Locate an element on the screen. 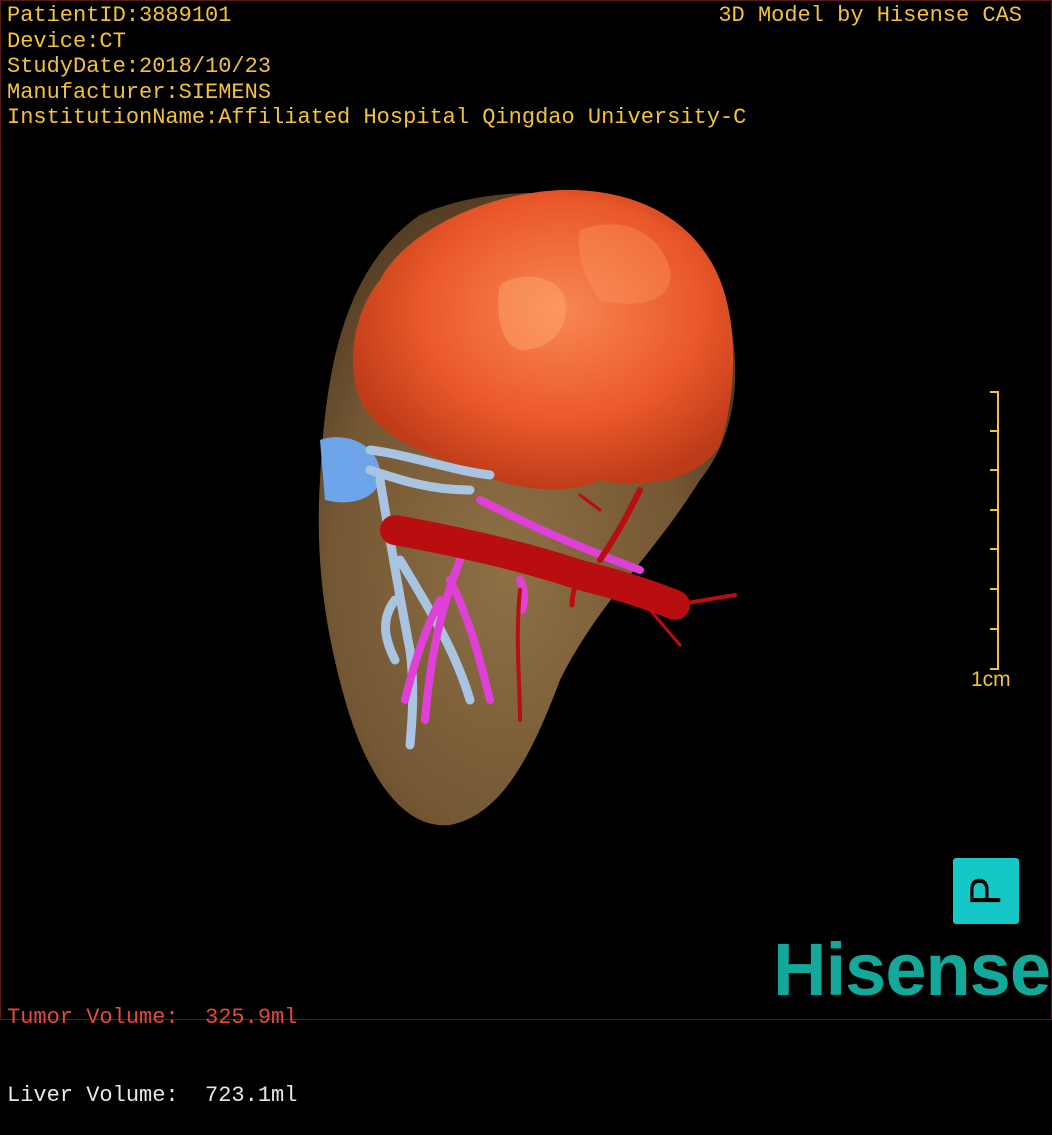 This screenshot has width=1052, height=1135. manufacturer-text: Manufacturer:SIEMENS is located at coordinates (139, 92).